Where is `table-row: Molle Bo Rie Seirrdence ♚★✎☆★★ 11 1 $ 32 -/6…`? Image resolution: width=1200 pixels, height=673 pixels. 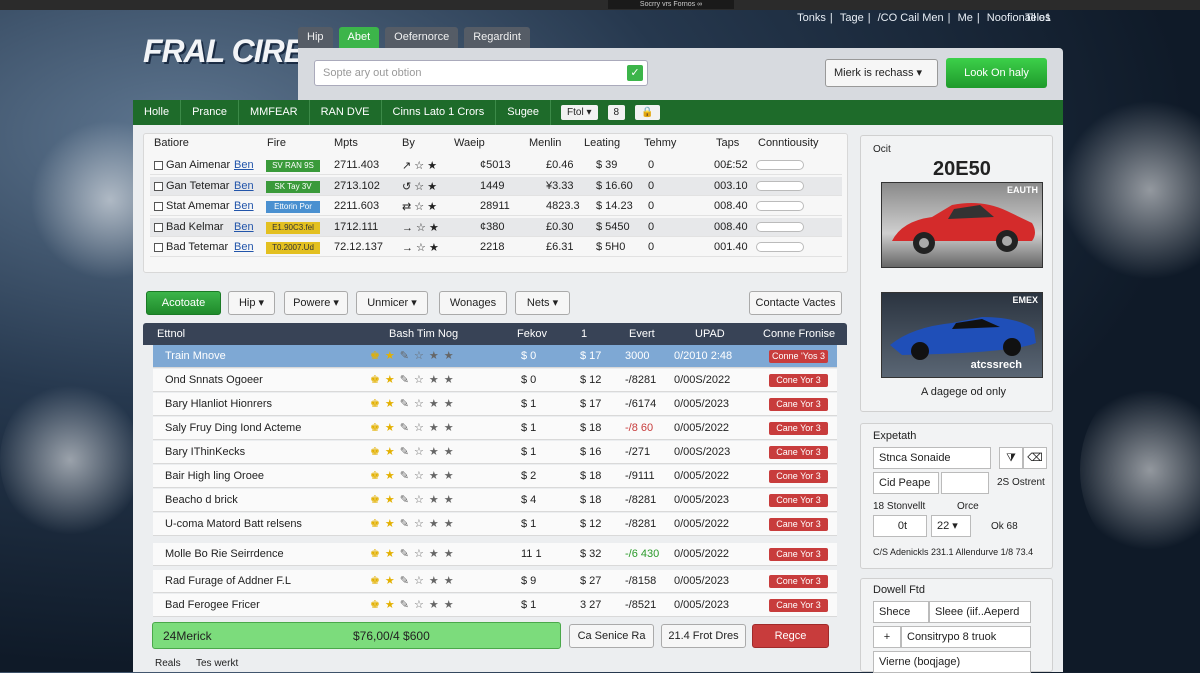
table-row: Molle Bo Rie Seirrdence ♚★✎☆★★ 11 1 $ 32 -/6… is located at coordinates (495, 554).